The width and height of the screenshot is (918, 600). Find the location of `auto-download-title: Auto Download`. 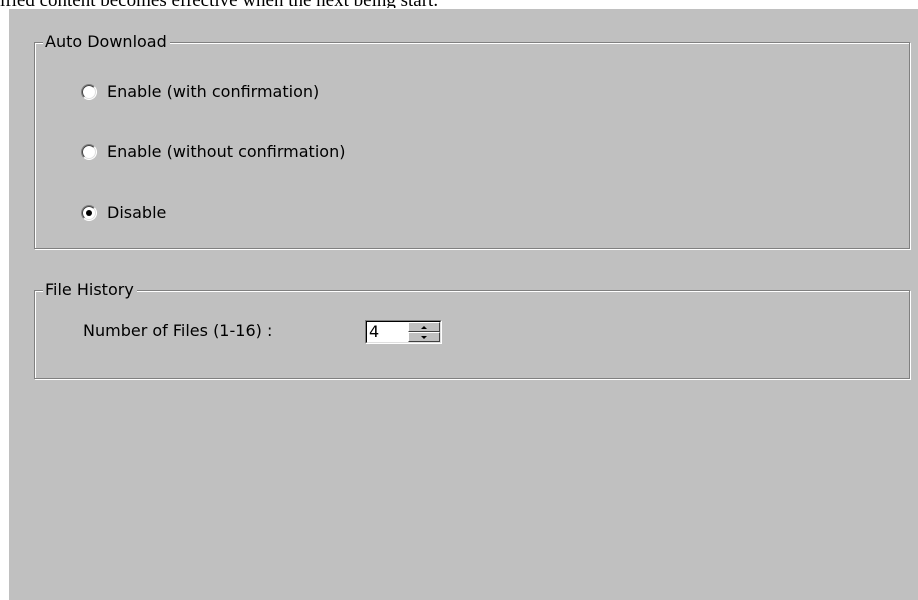

auto-download-title: Auto Download is located at coordinates (106, 42).